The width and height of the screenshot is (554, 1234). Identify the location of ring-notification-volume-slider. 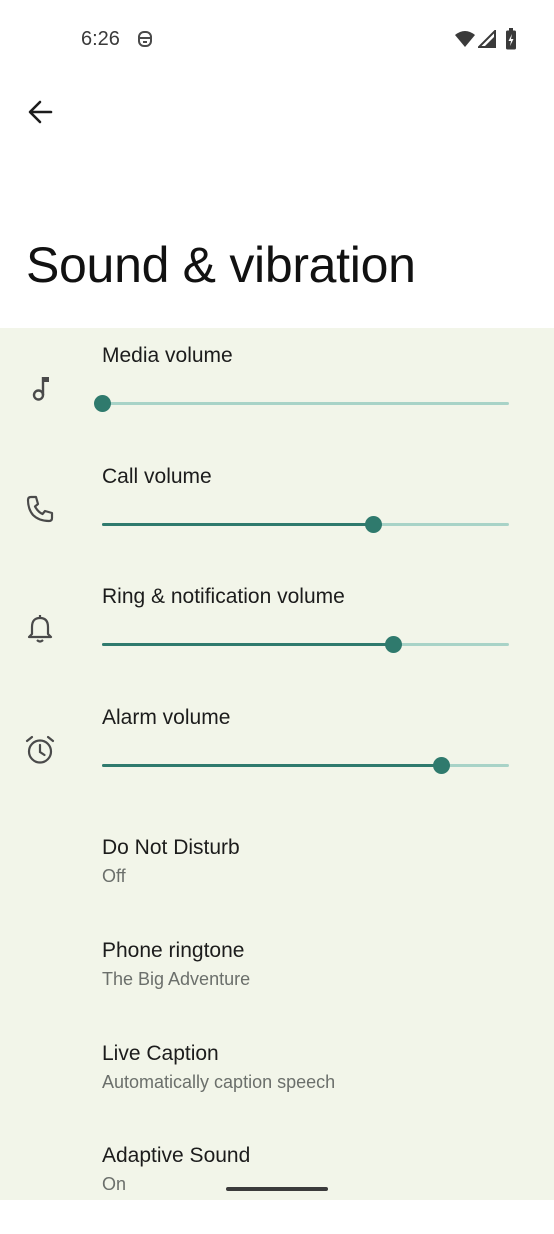
(305, 644).